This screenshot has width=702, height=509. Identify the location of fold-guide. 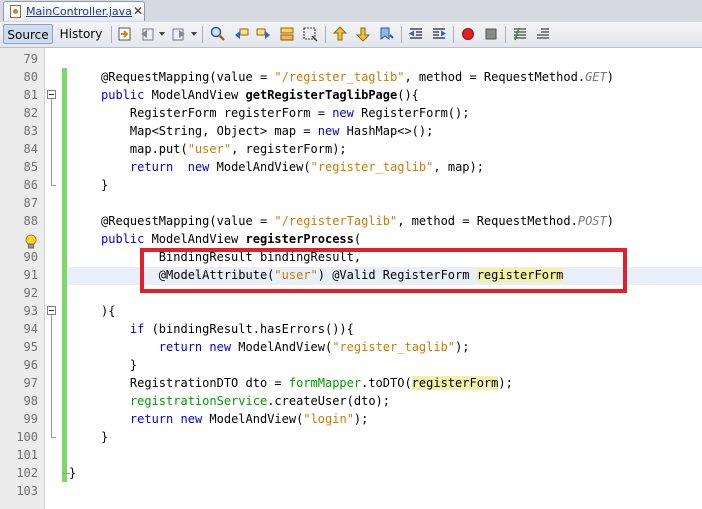
(53, 185).